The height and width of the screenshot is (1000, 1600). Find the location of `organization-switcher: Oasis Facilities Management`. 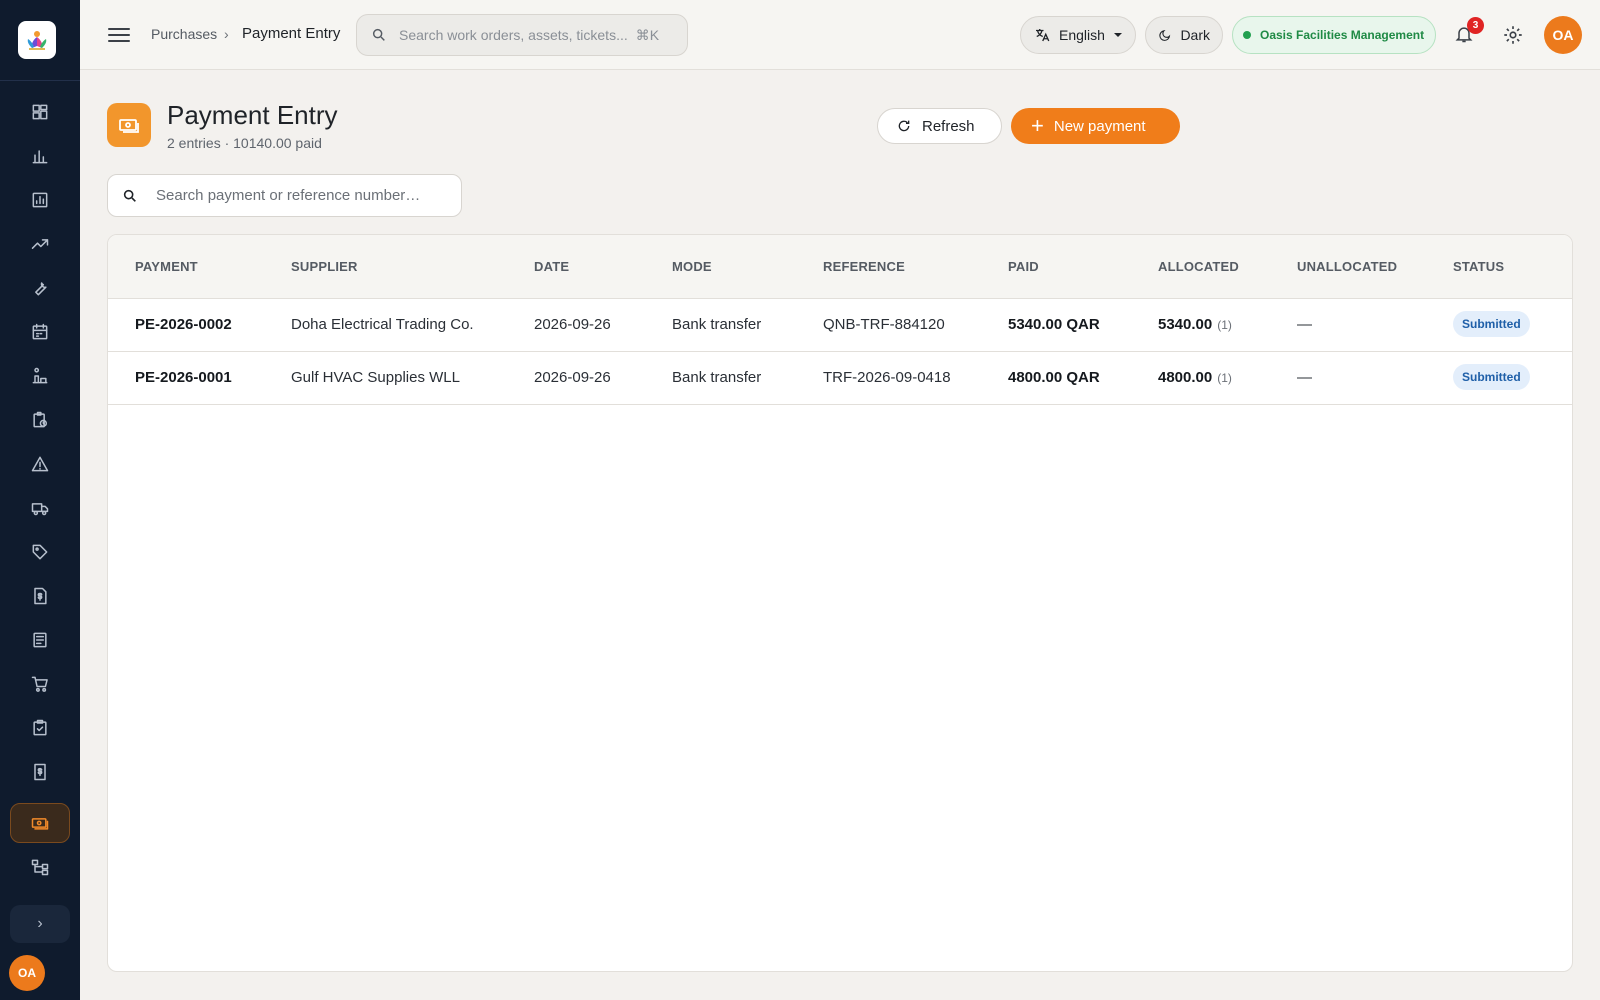

organization-switcher: Oasis Facilities Management is located at coordinates (1334, 35).